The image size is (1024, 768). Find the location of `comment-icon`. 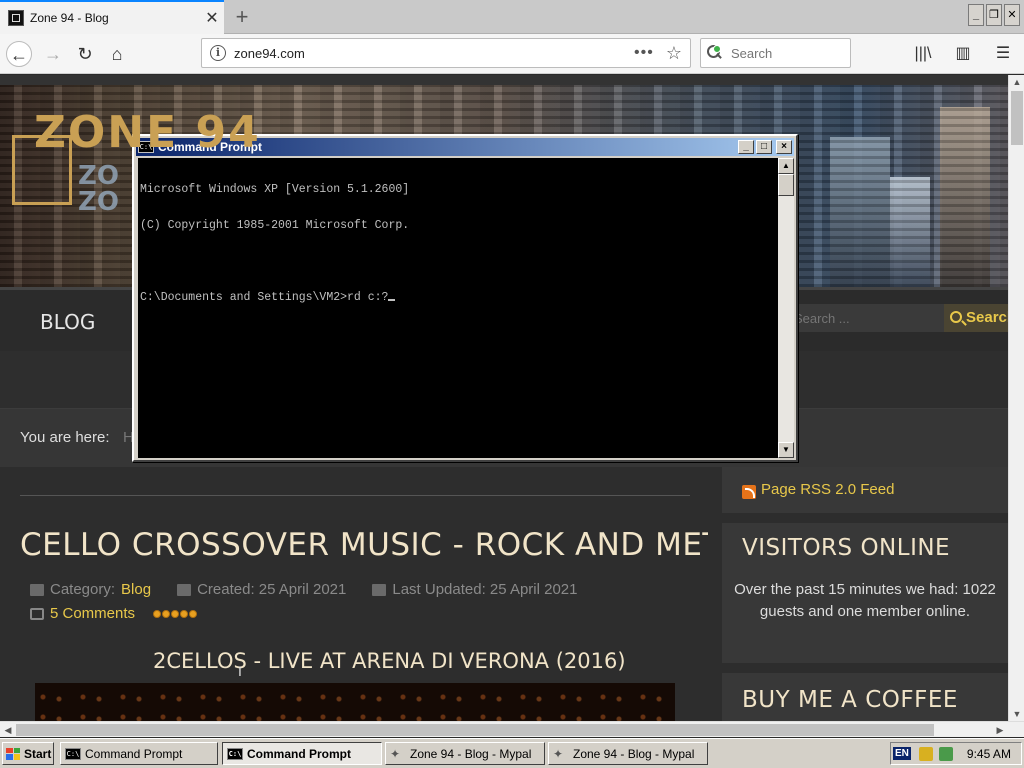

comment-icon is located at coordinates (37, 613).